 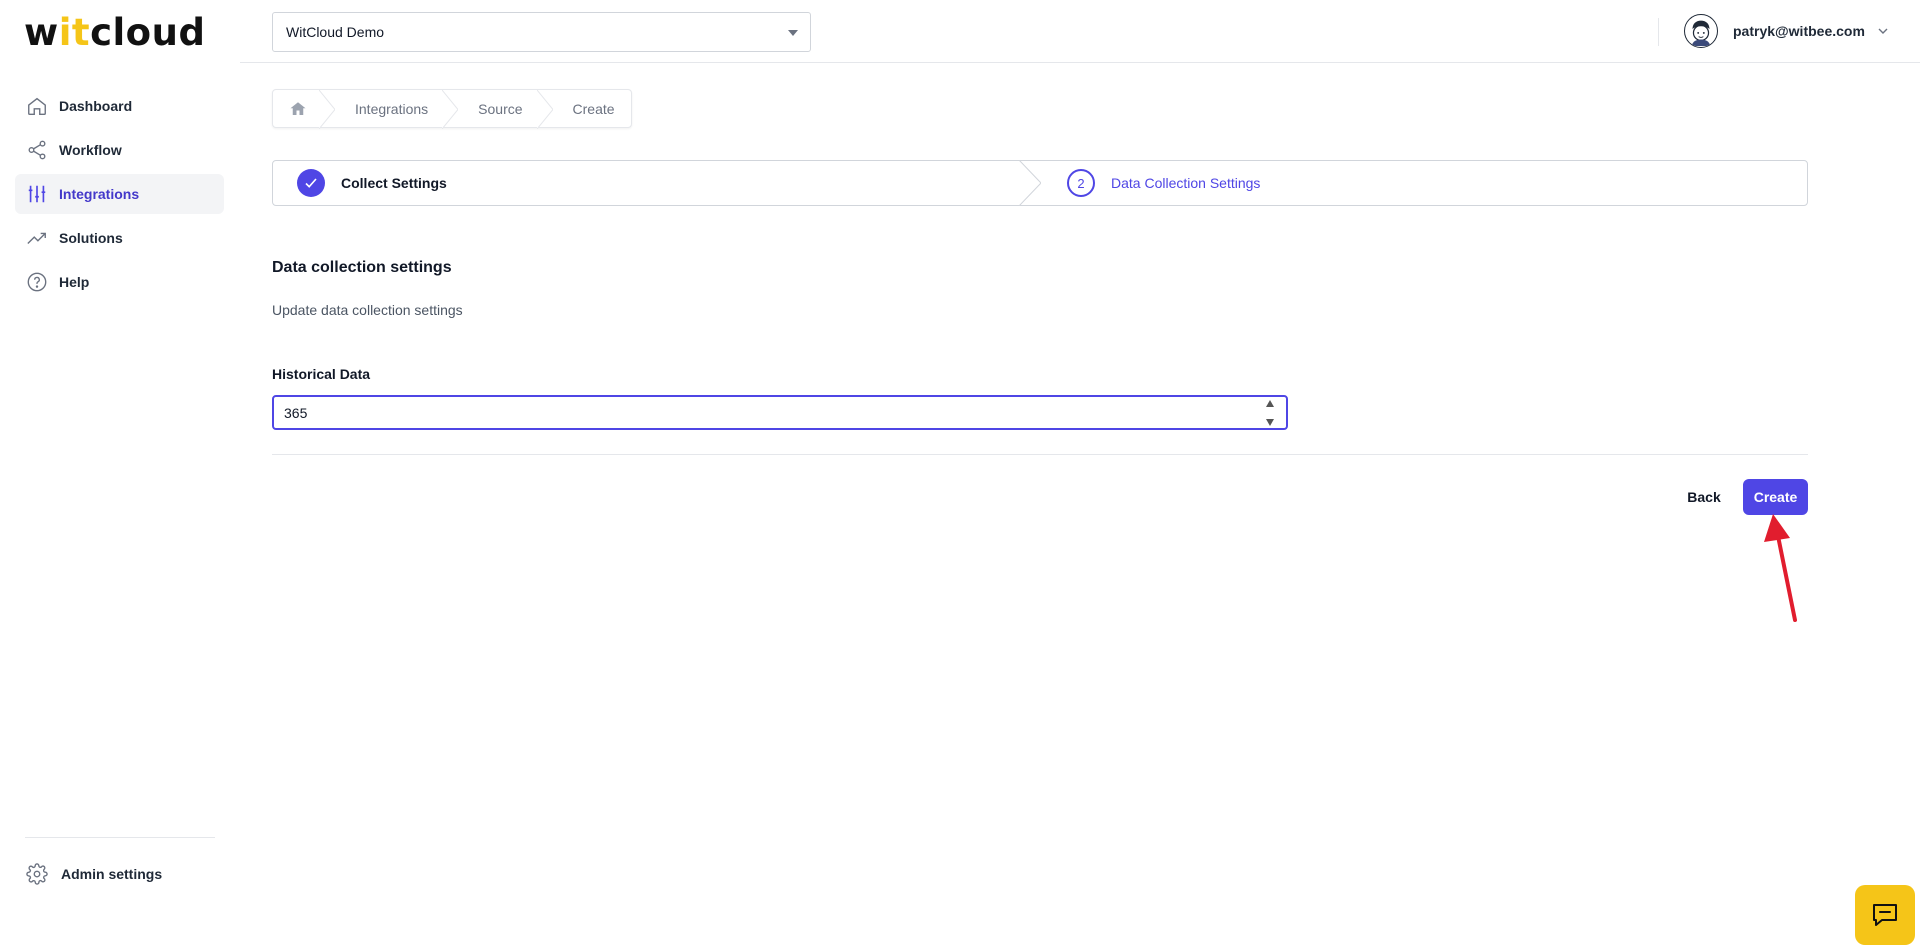 I want to click on gear-icon, so click(x=37, y=874).